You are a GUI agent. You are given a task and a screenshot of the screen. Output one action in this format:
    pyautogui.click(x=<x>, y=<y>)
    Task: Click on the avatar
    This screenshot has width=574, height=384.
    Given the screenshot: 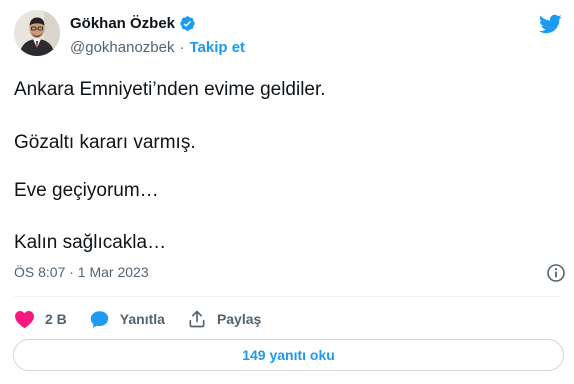 What is the action you would take?
    pyautogui.click(x=37, y=33)
    